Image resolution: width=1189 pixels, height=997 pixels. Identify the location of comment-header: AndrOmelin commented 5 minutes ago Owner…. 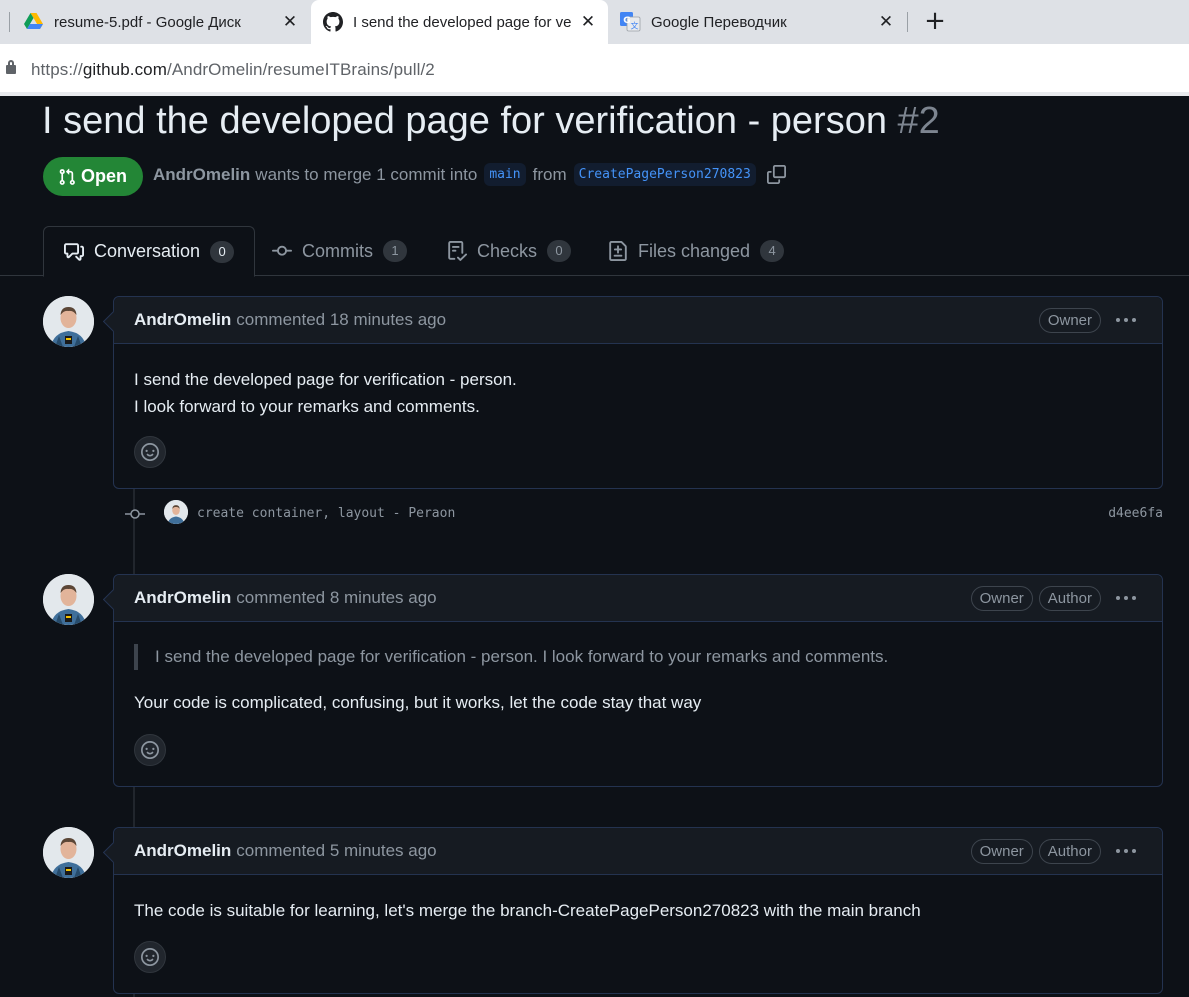
(638, 851).